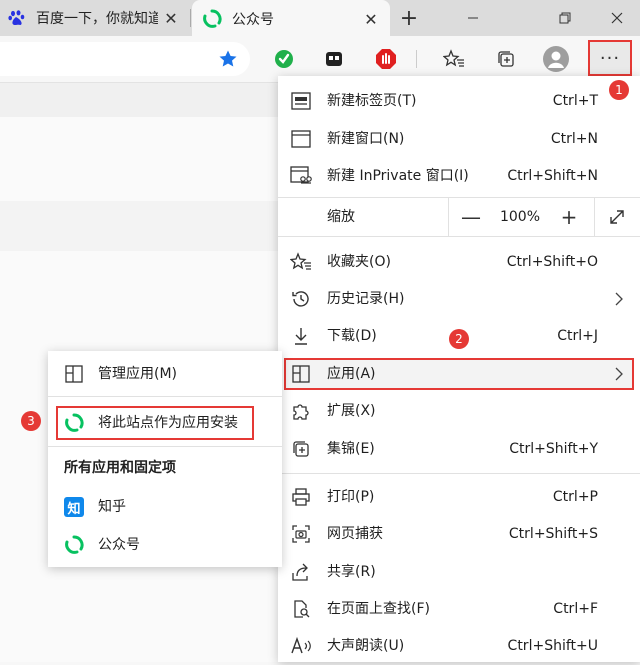  What do you see at coordinates (552, 646) in the screenshot?
I see `menu-item-shortcut: Ctrl+Shift+U` at bounding box center [552, 646].